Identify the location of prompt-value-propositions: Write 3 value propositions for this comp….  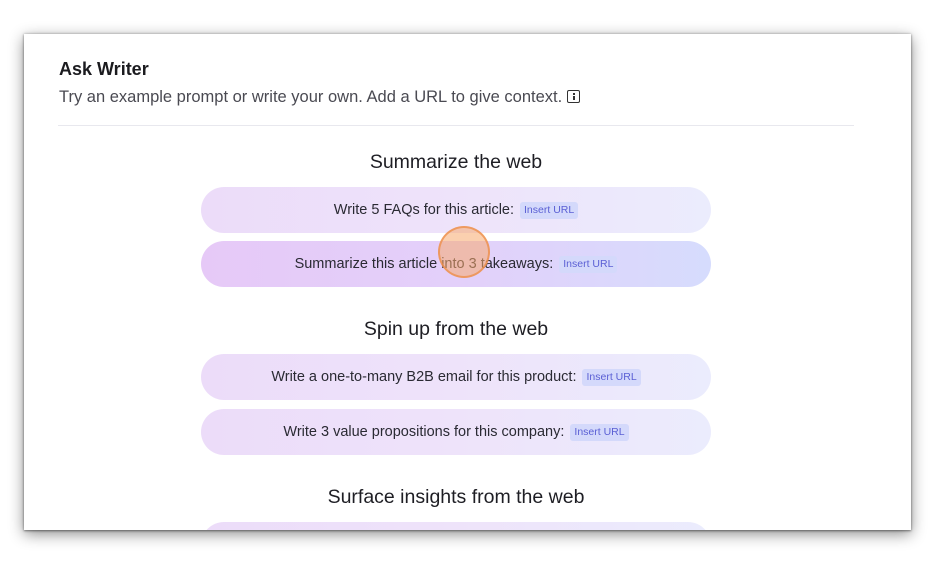
(456, 432).